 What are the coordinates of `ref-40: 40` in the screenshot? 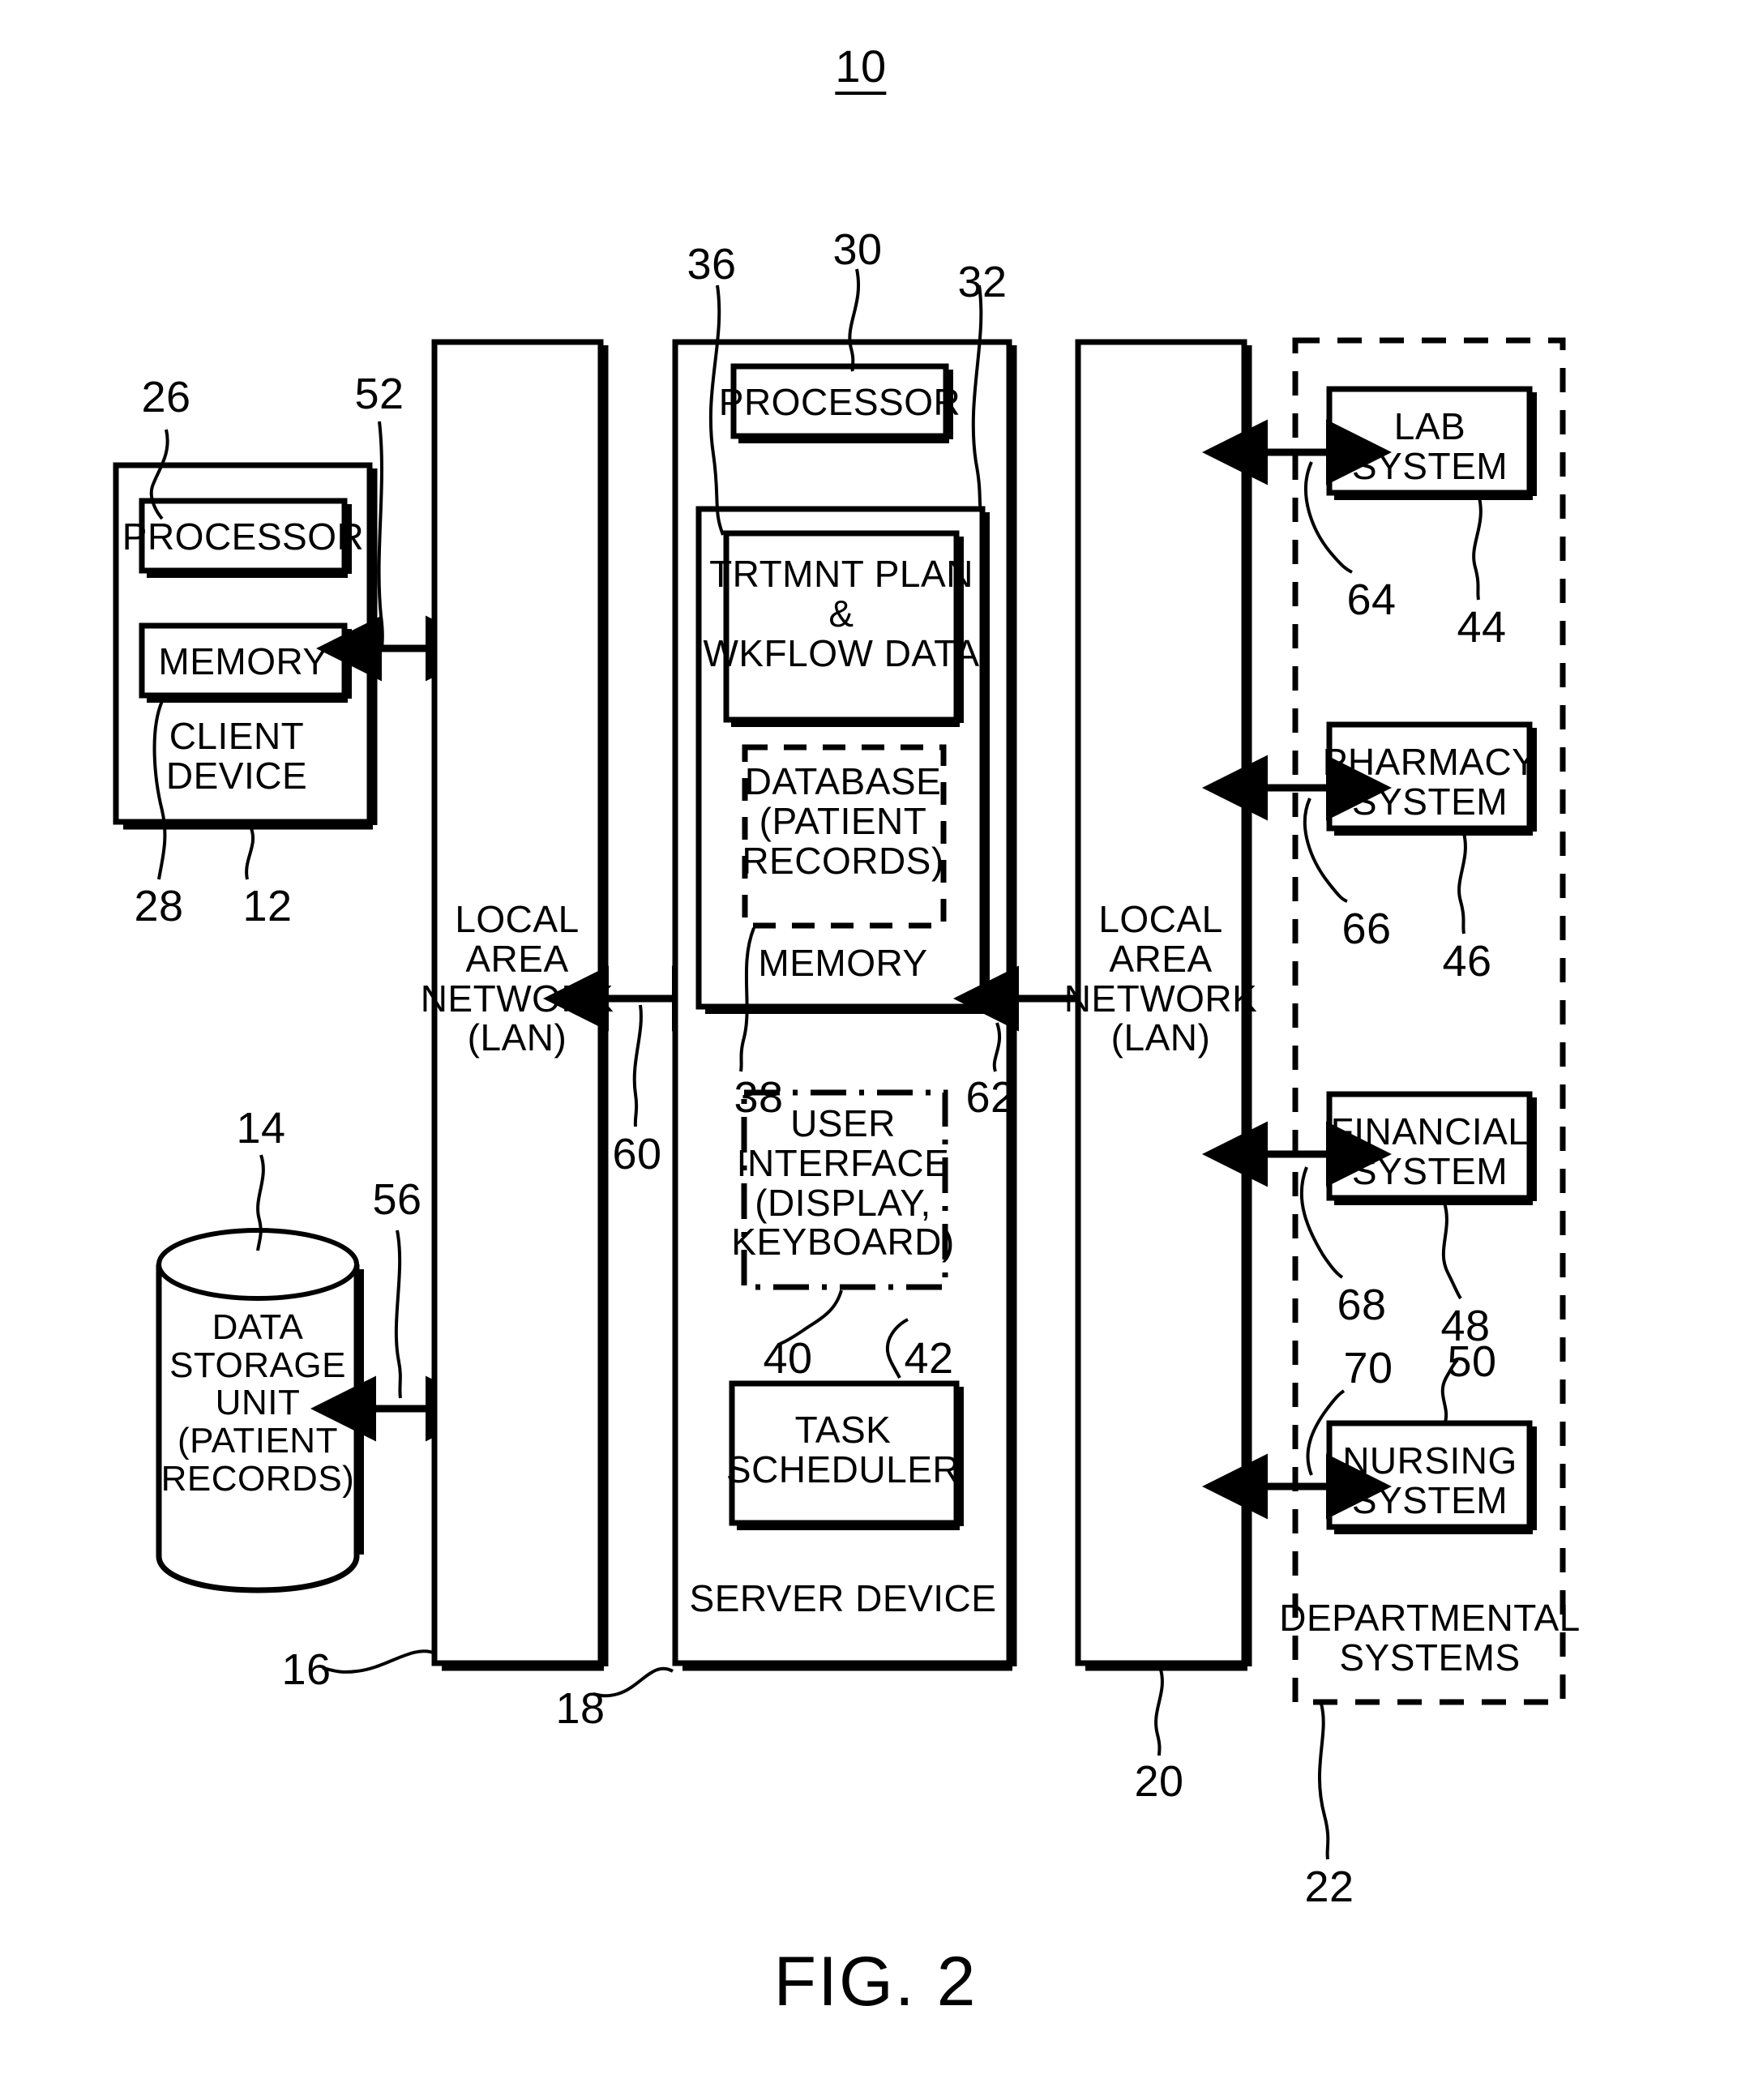 It's located at (788, 1358).